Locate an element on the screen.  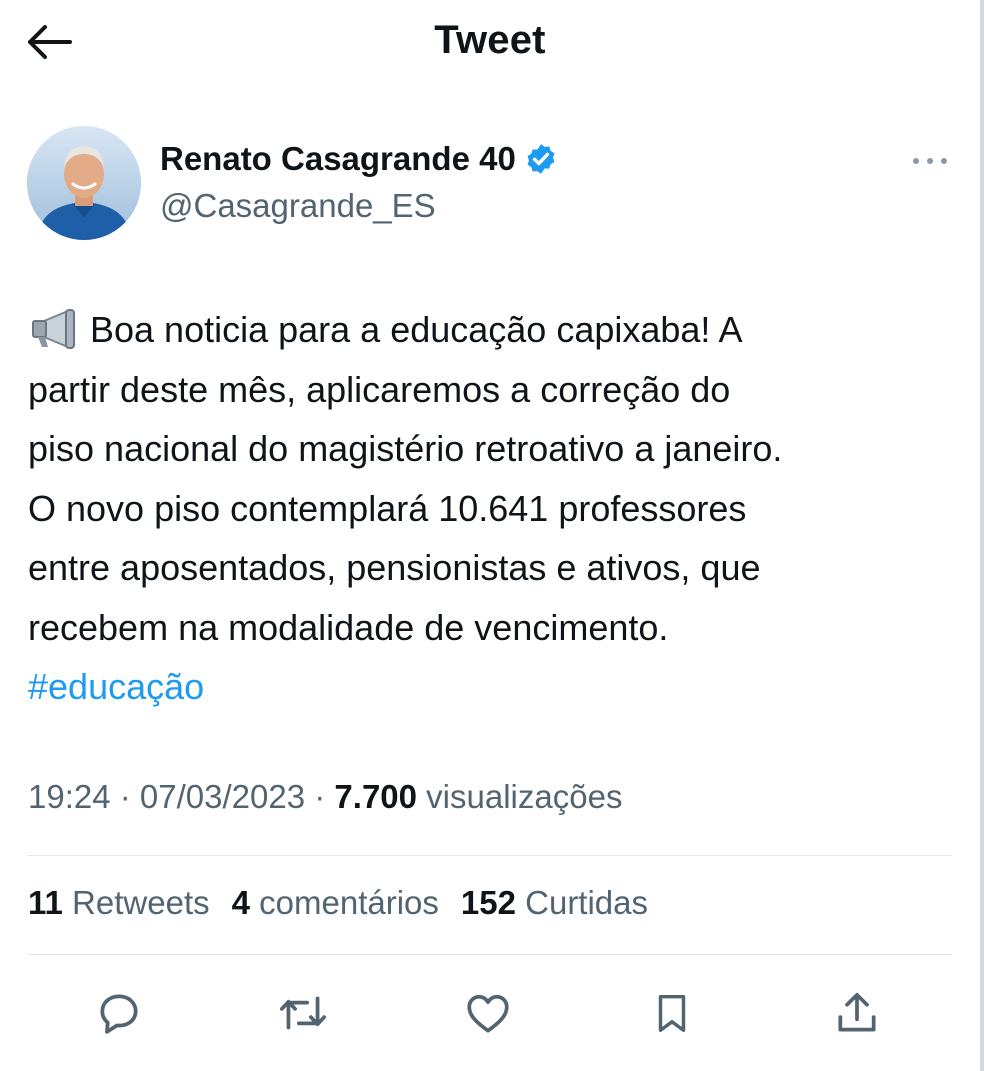
like-button is located at coordinates (488, 1013).